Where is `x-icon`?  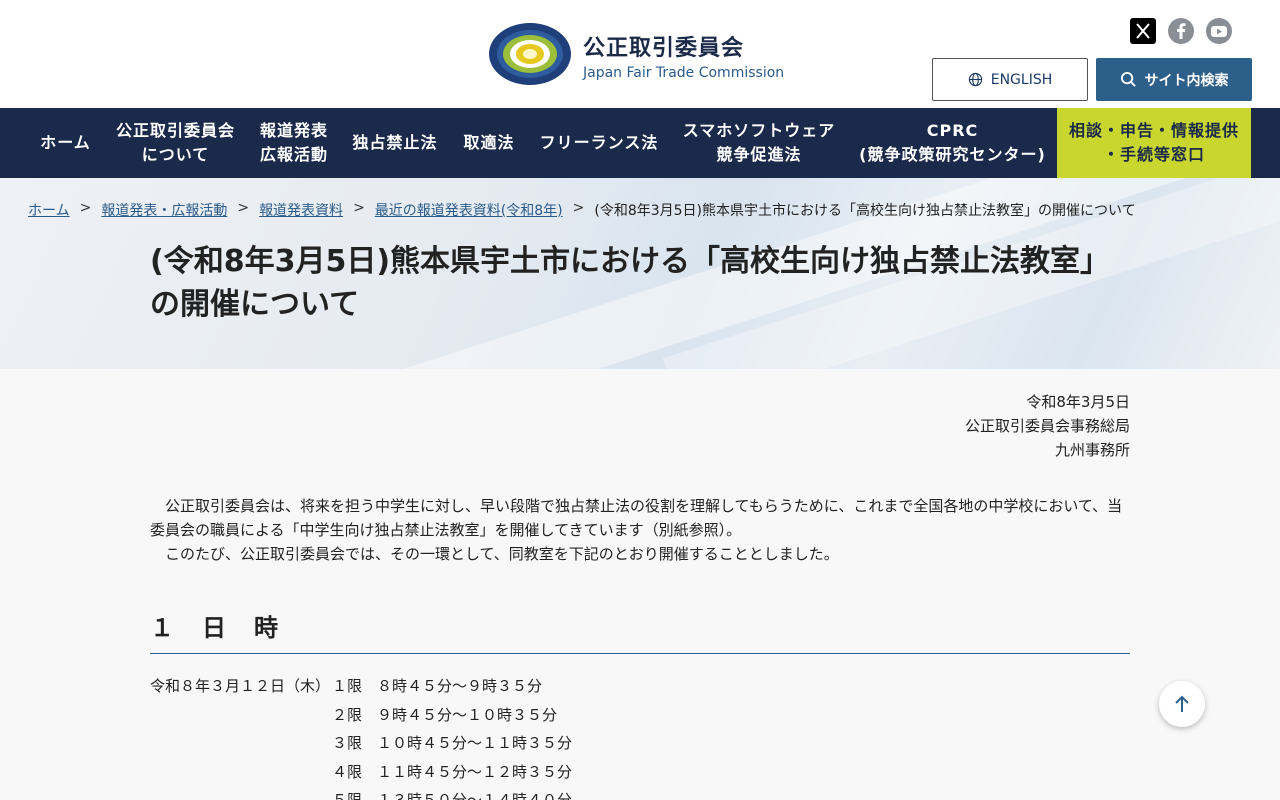
x-icon is located at coordinates (1143, 31).